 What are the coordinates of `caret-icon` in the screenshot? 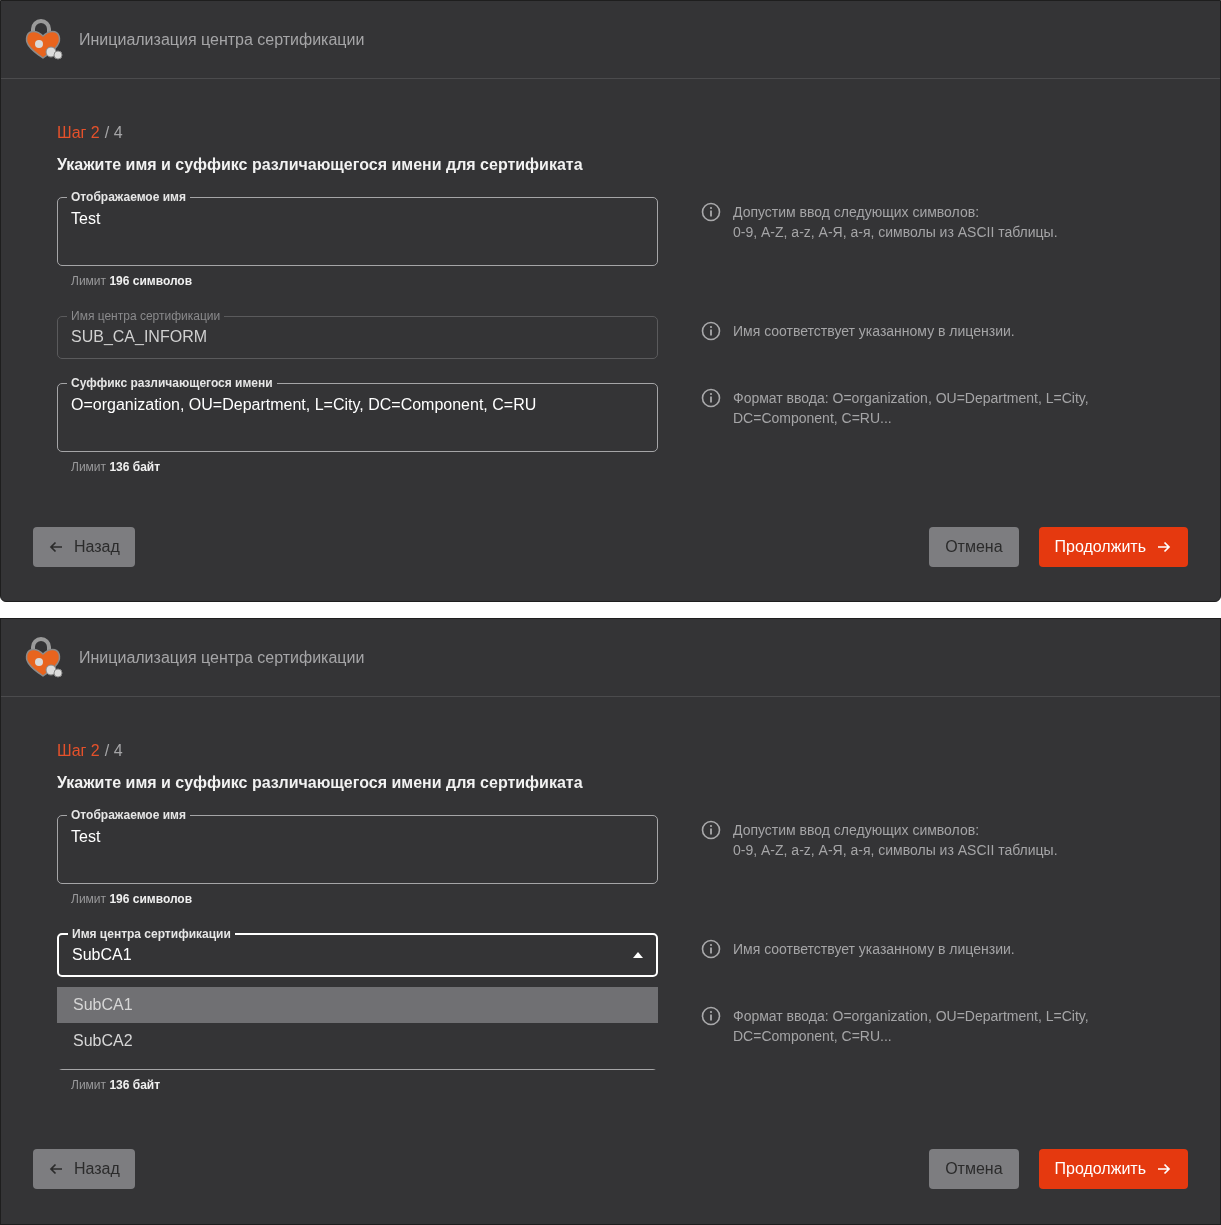 It's located at (638, 954).